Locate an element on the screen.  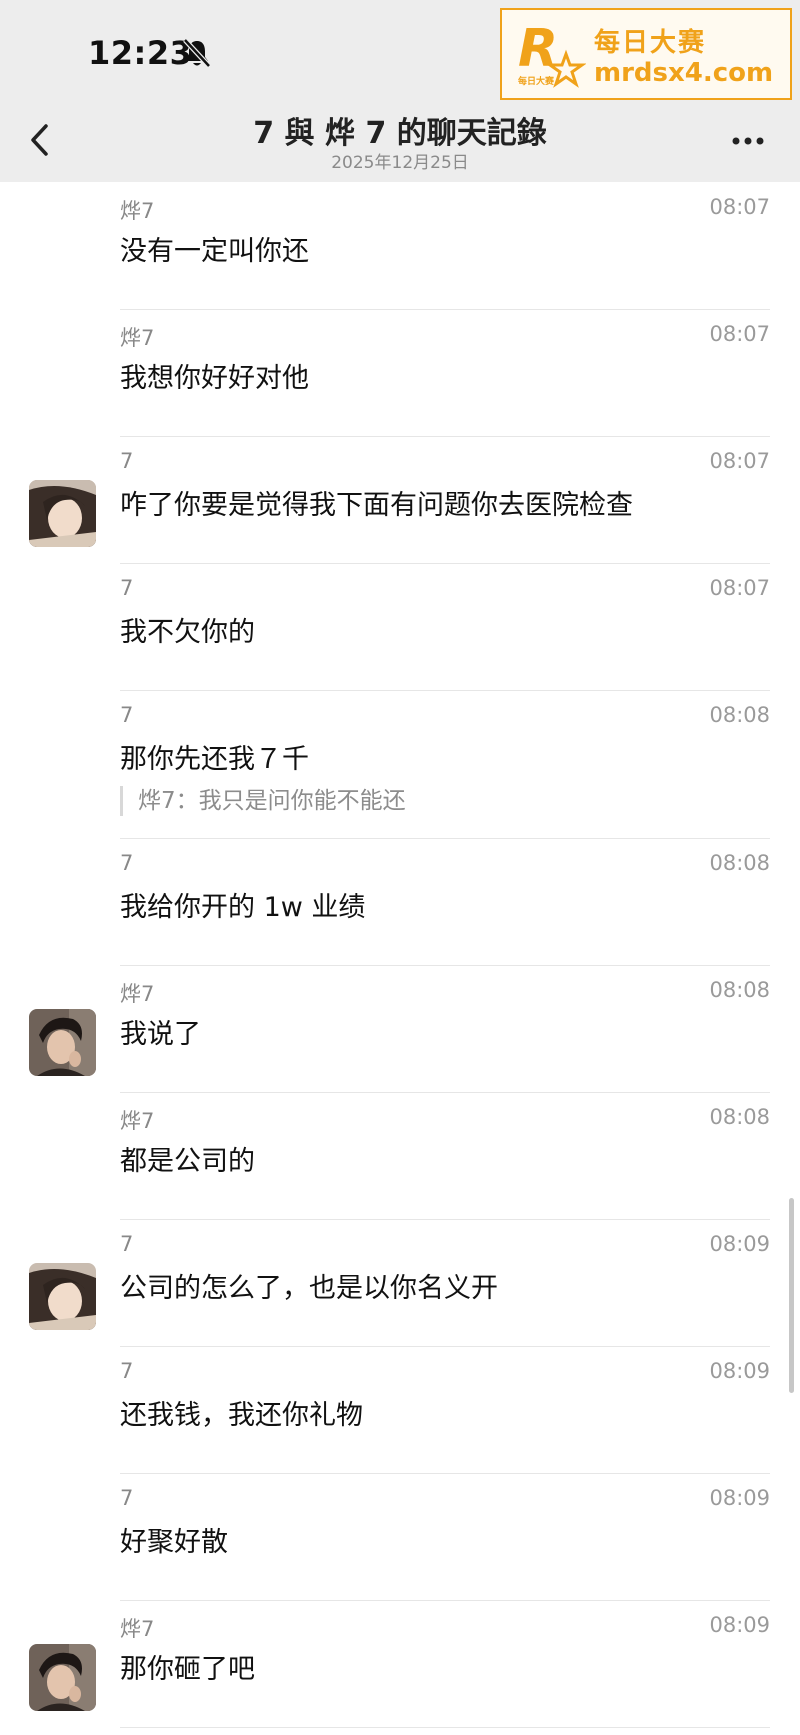
message-item: 烨7 08:08 我说了 is located at coordinates (400, 1029).